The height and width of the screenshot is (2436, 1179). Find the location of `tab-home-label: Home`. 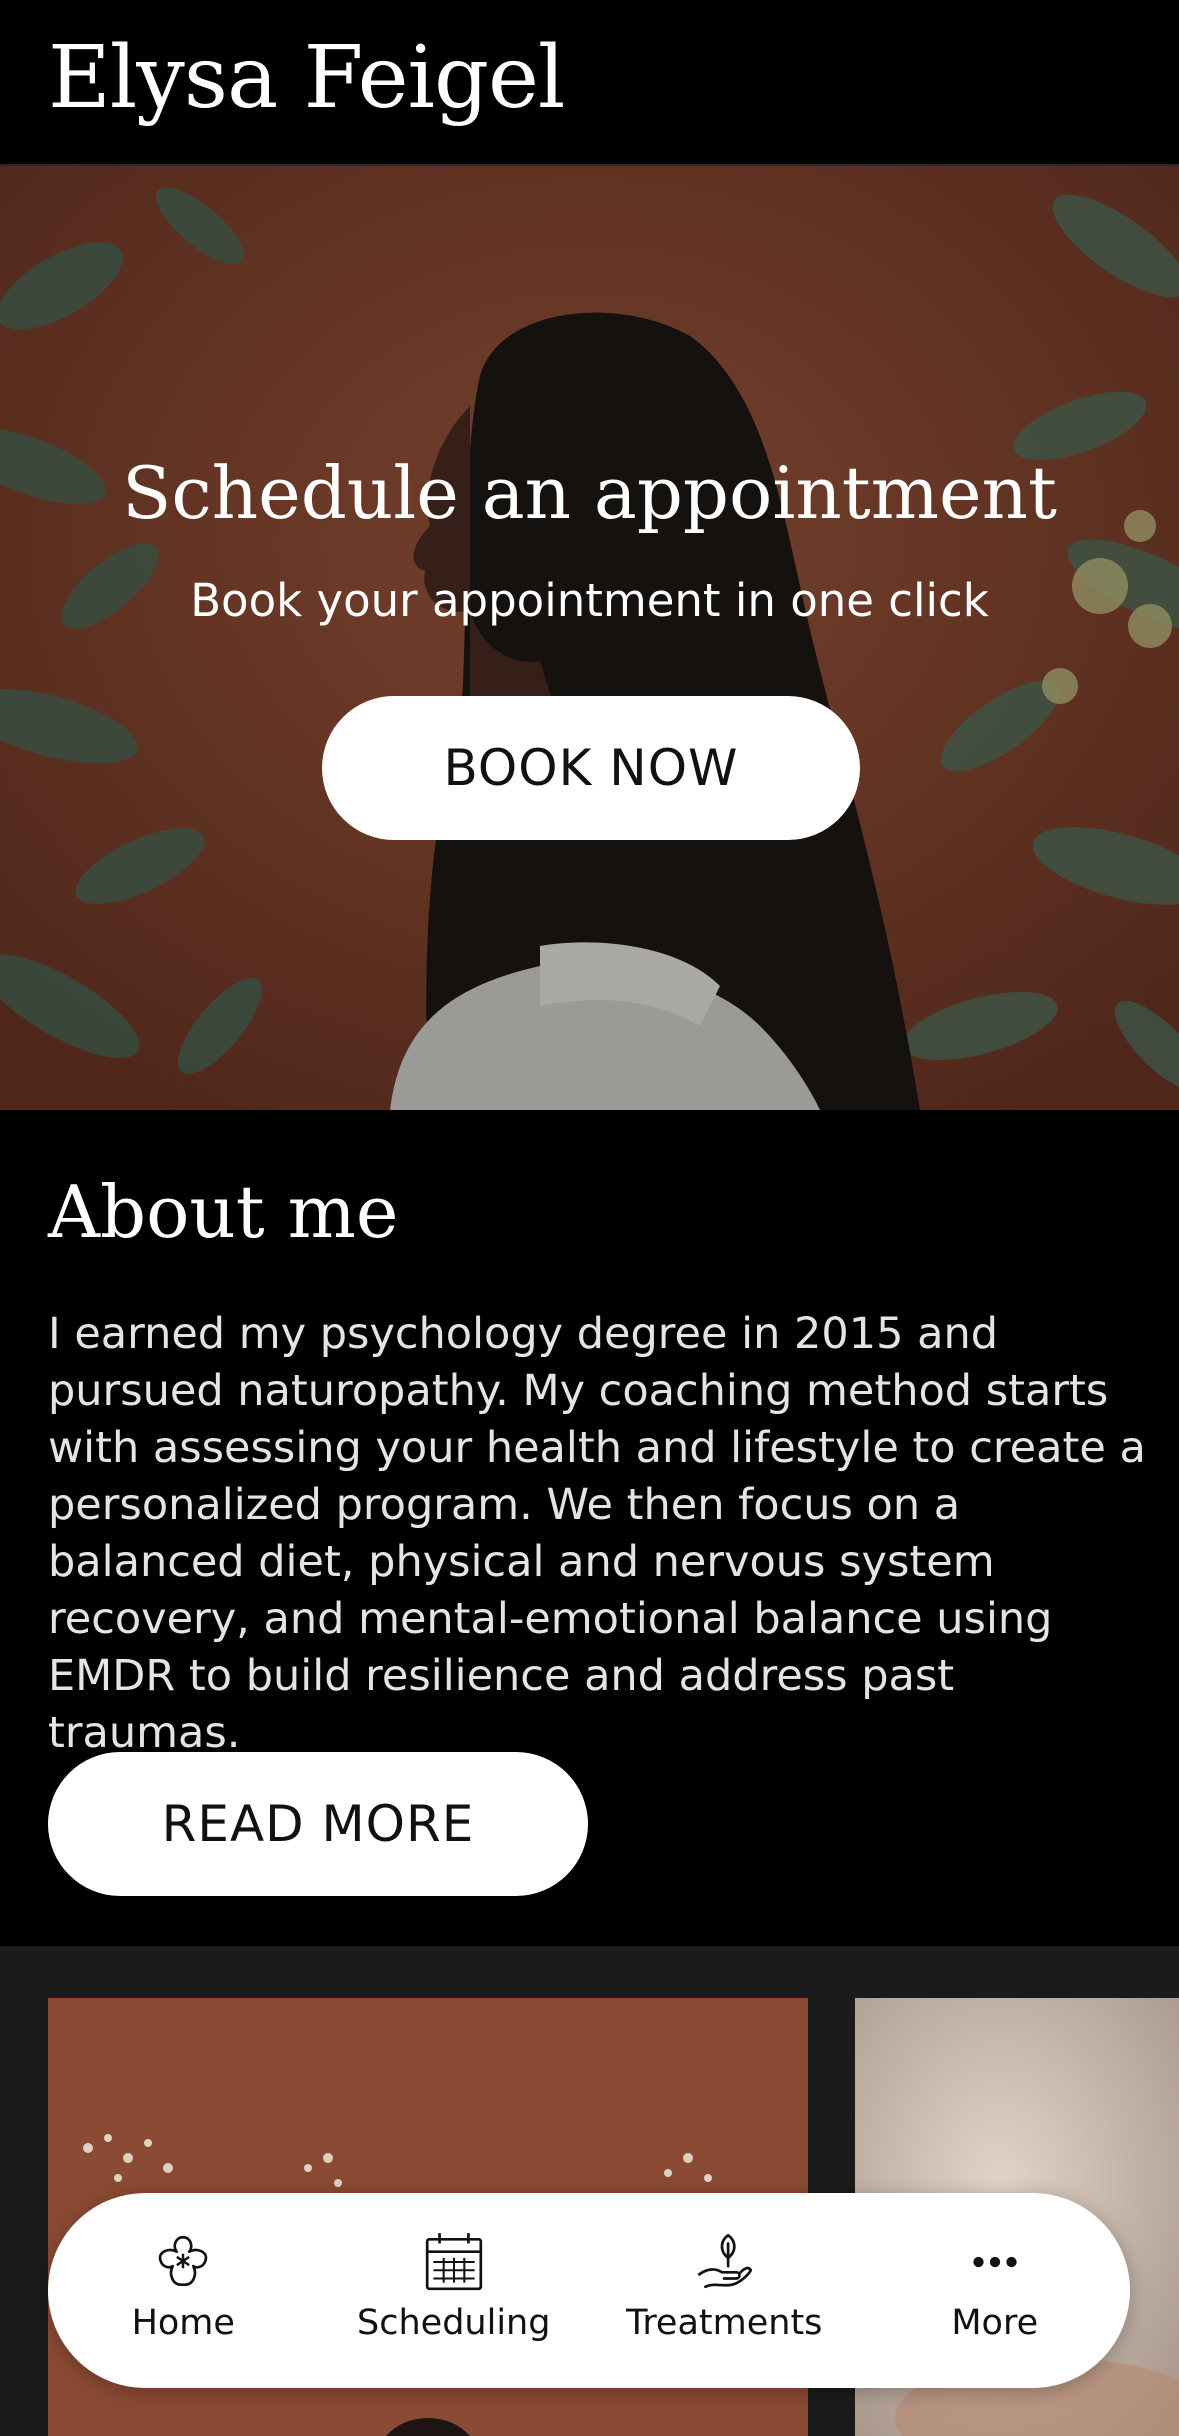

tab-home-label: Home is located at coordinates (183, 2323).